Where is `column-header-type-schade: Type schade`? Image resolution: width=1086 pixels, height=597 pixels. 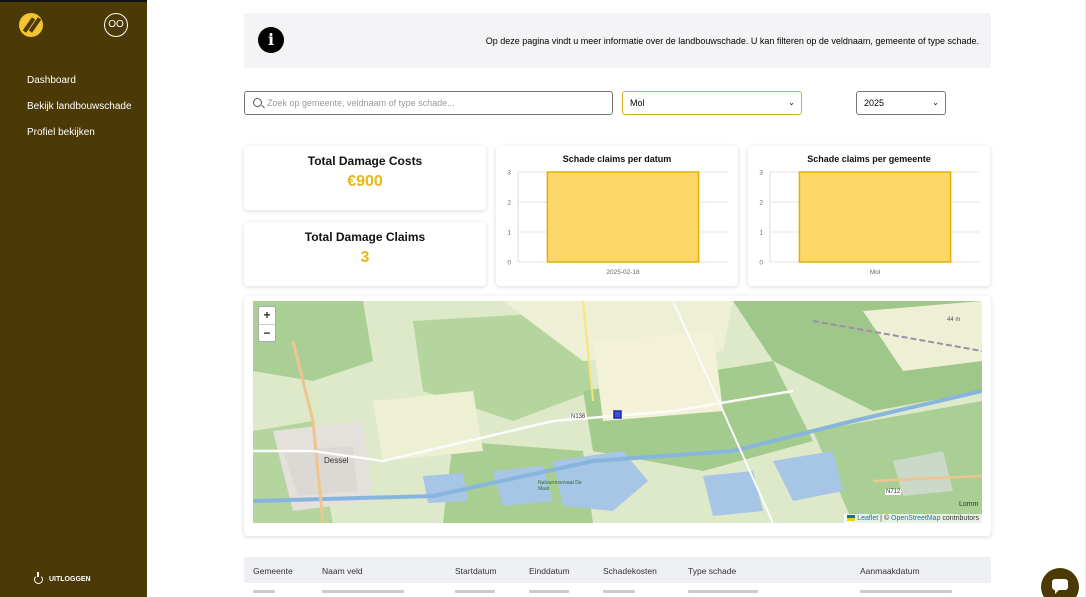
column-header-type-schade: Type schade is located at coordinates (712, 571).